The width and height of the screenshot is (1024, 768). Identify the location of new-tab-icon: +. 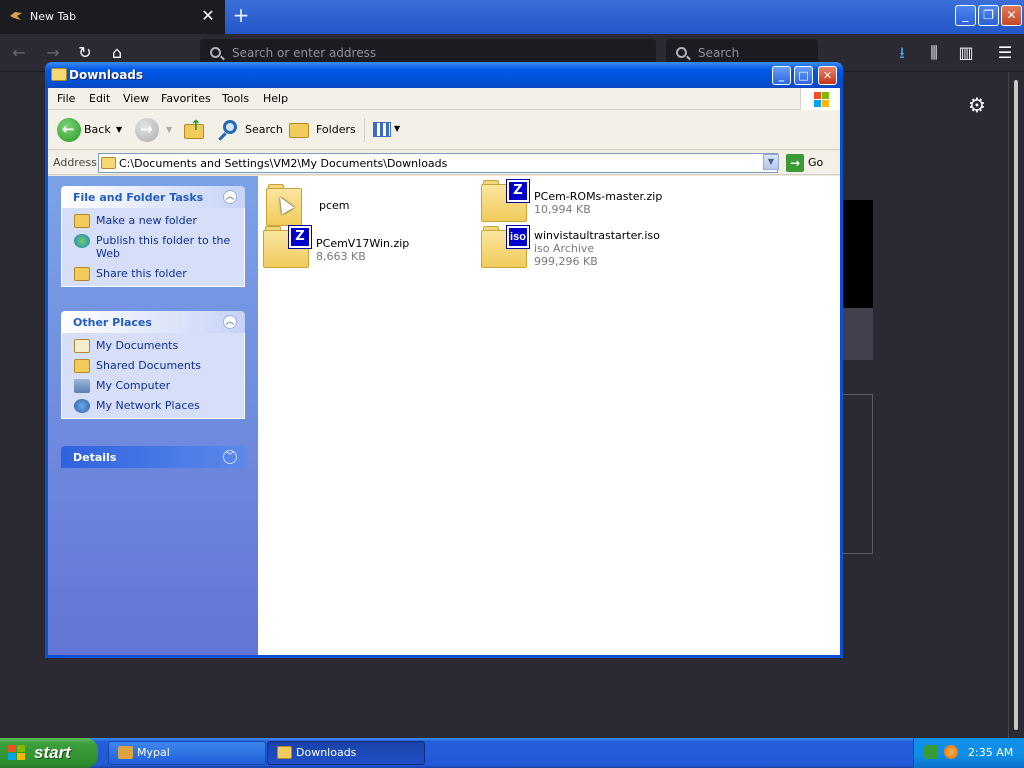
(241, 16).